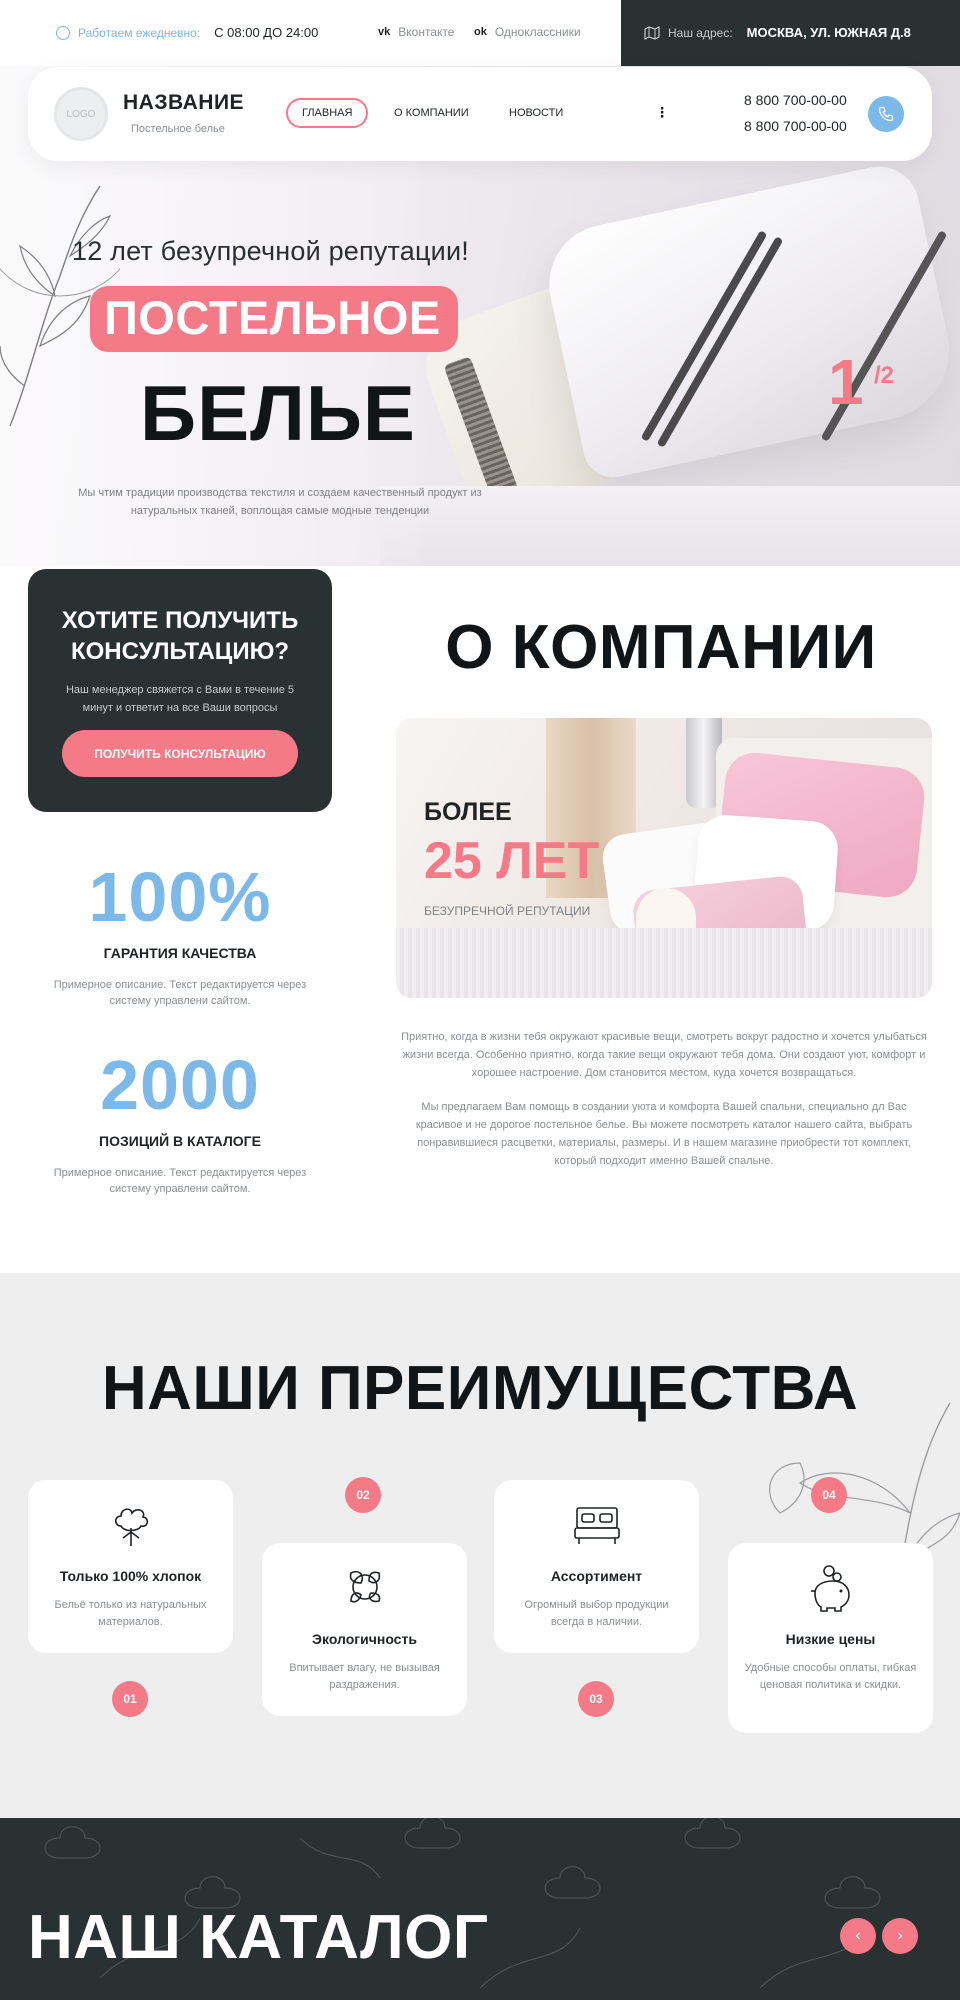 The height and width of the screenshot is (2000, 960). What do you see at coordinates (596, 1699) in the screenshot?
I see `advantage-number: 03` at bounding box center [596, 1699].